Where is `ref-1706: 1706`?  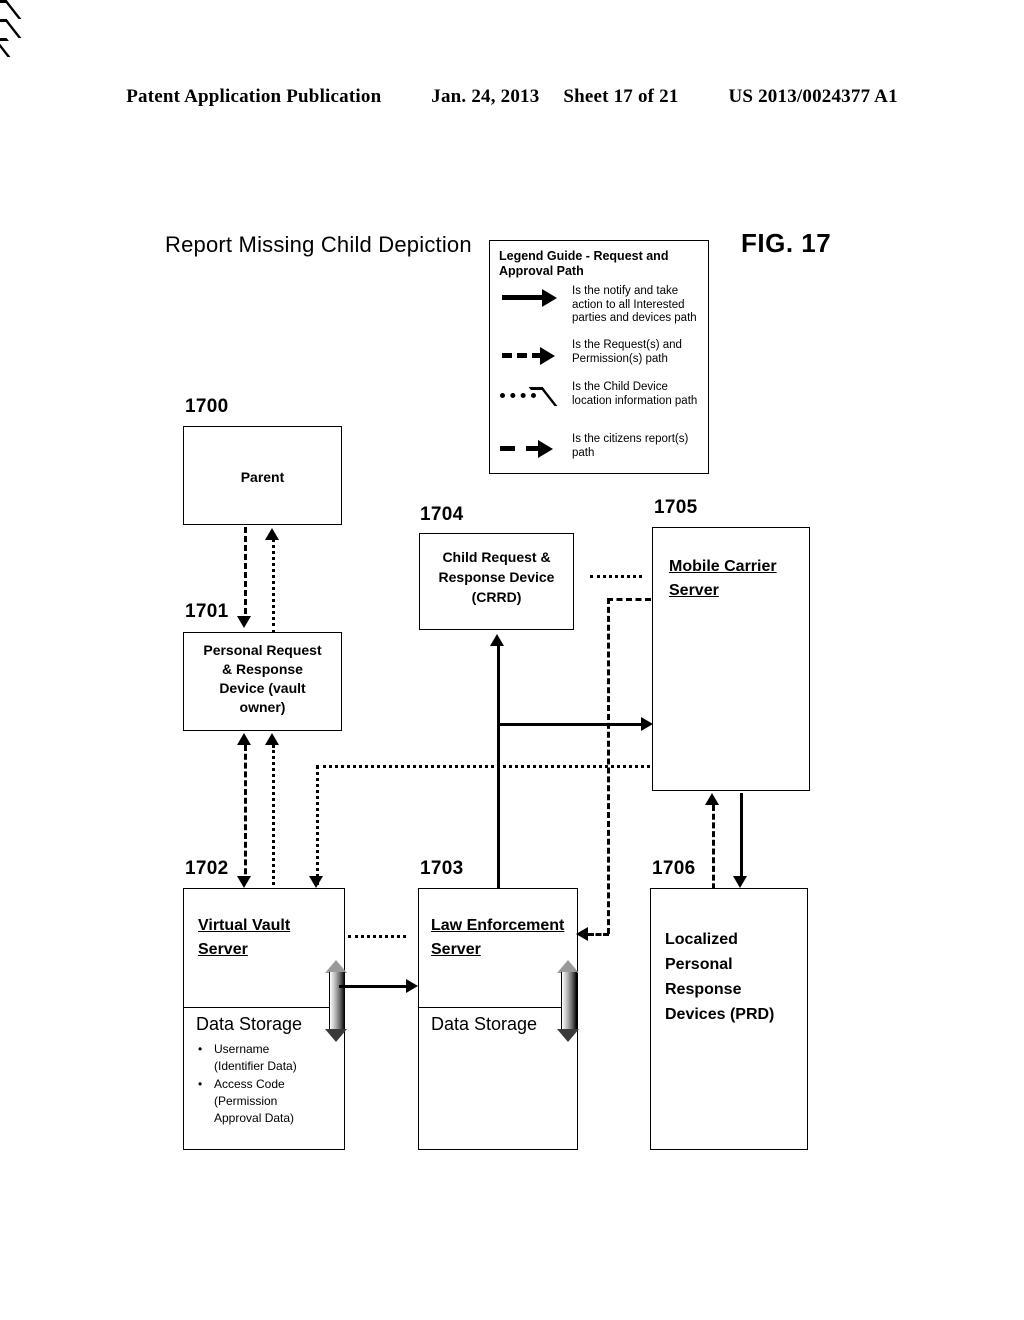
ref-1706: 1706 is located at coordinates (674, 868).